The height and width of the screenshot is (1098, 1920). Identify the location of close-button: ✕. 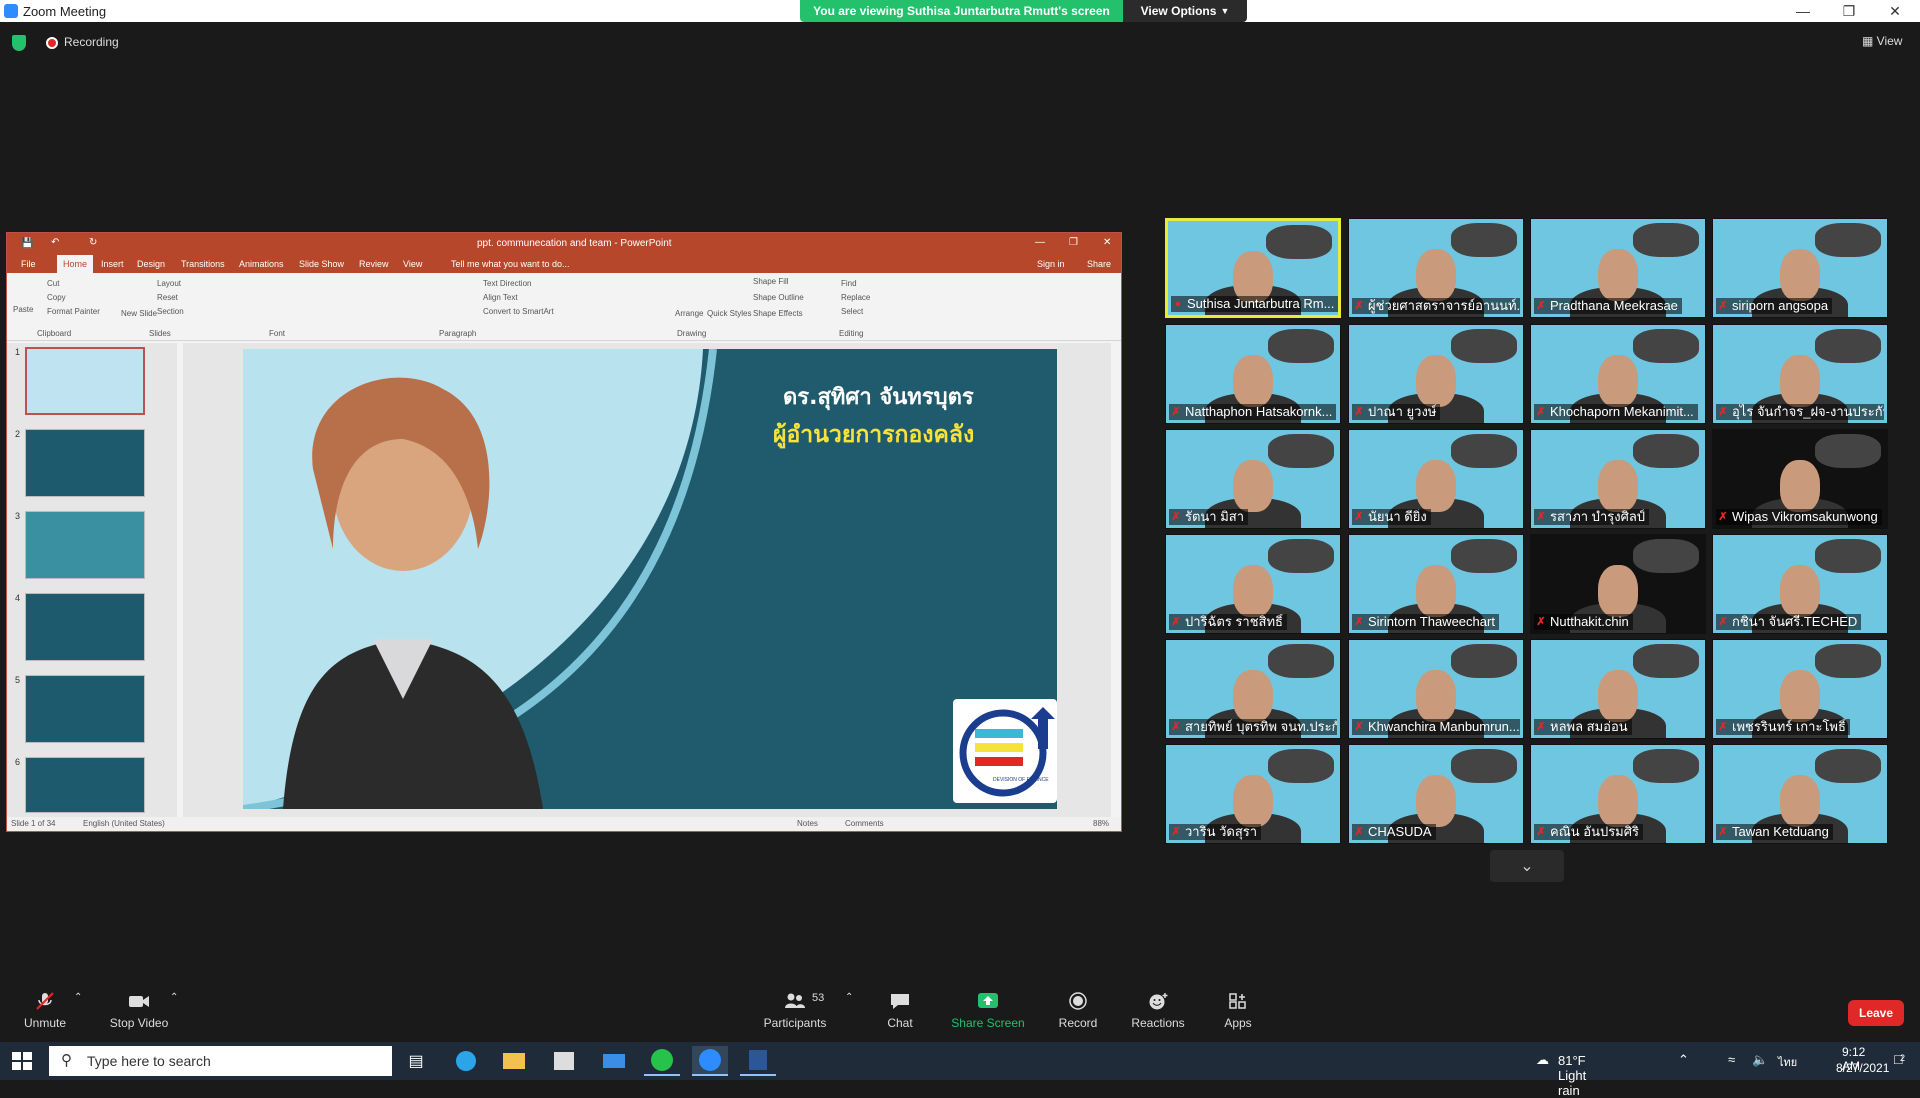
(1895, 11).